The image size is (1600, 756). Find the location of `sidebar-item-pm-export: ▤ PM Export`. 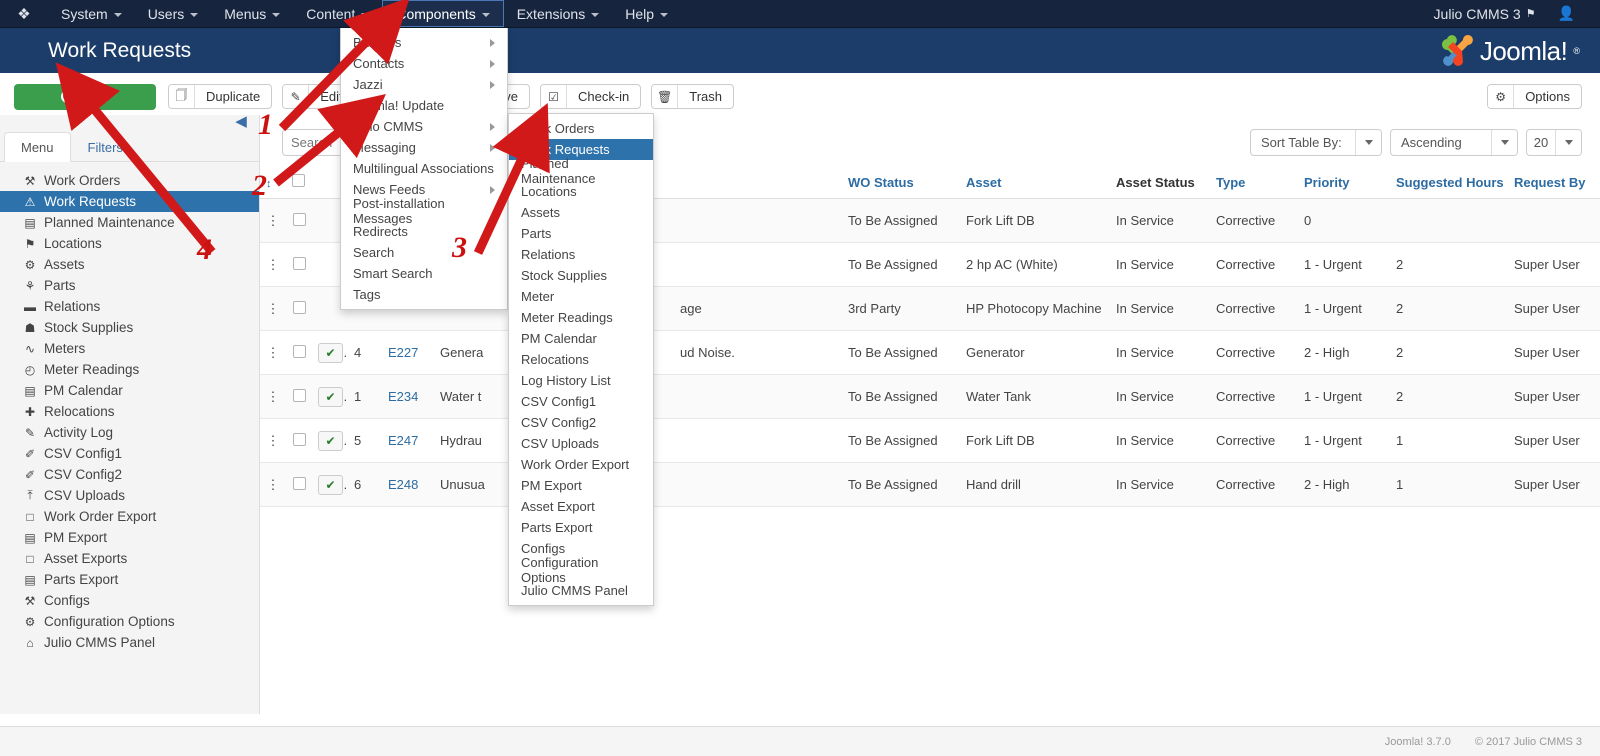

sidebar-item-pm-export: ▤ PM Export is located at coordinates (129, 537).